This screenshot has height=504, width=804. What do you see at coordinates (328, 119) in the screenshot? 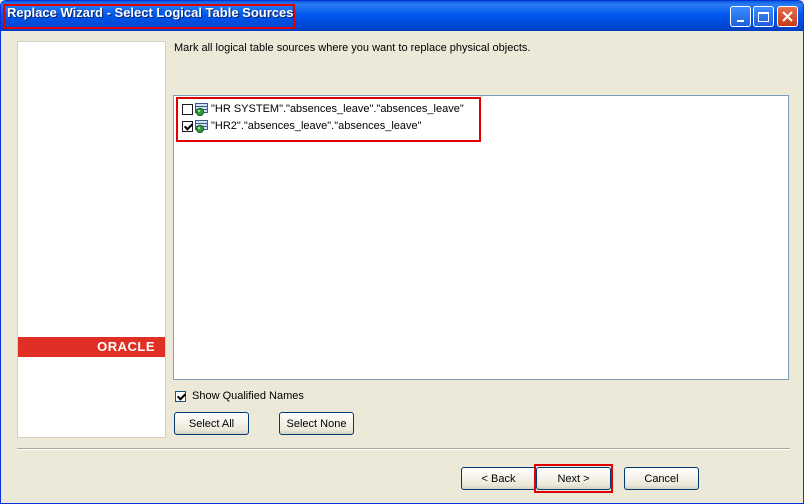
I see `sources-highlight` at bounding box center [328, 119].